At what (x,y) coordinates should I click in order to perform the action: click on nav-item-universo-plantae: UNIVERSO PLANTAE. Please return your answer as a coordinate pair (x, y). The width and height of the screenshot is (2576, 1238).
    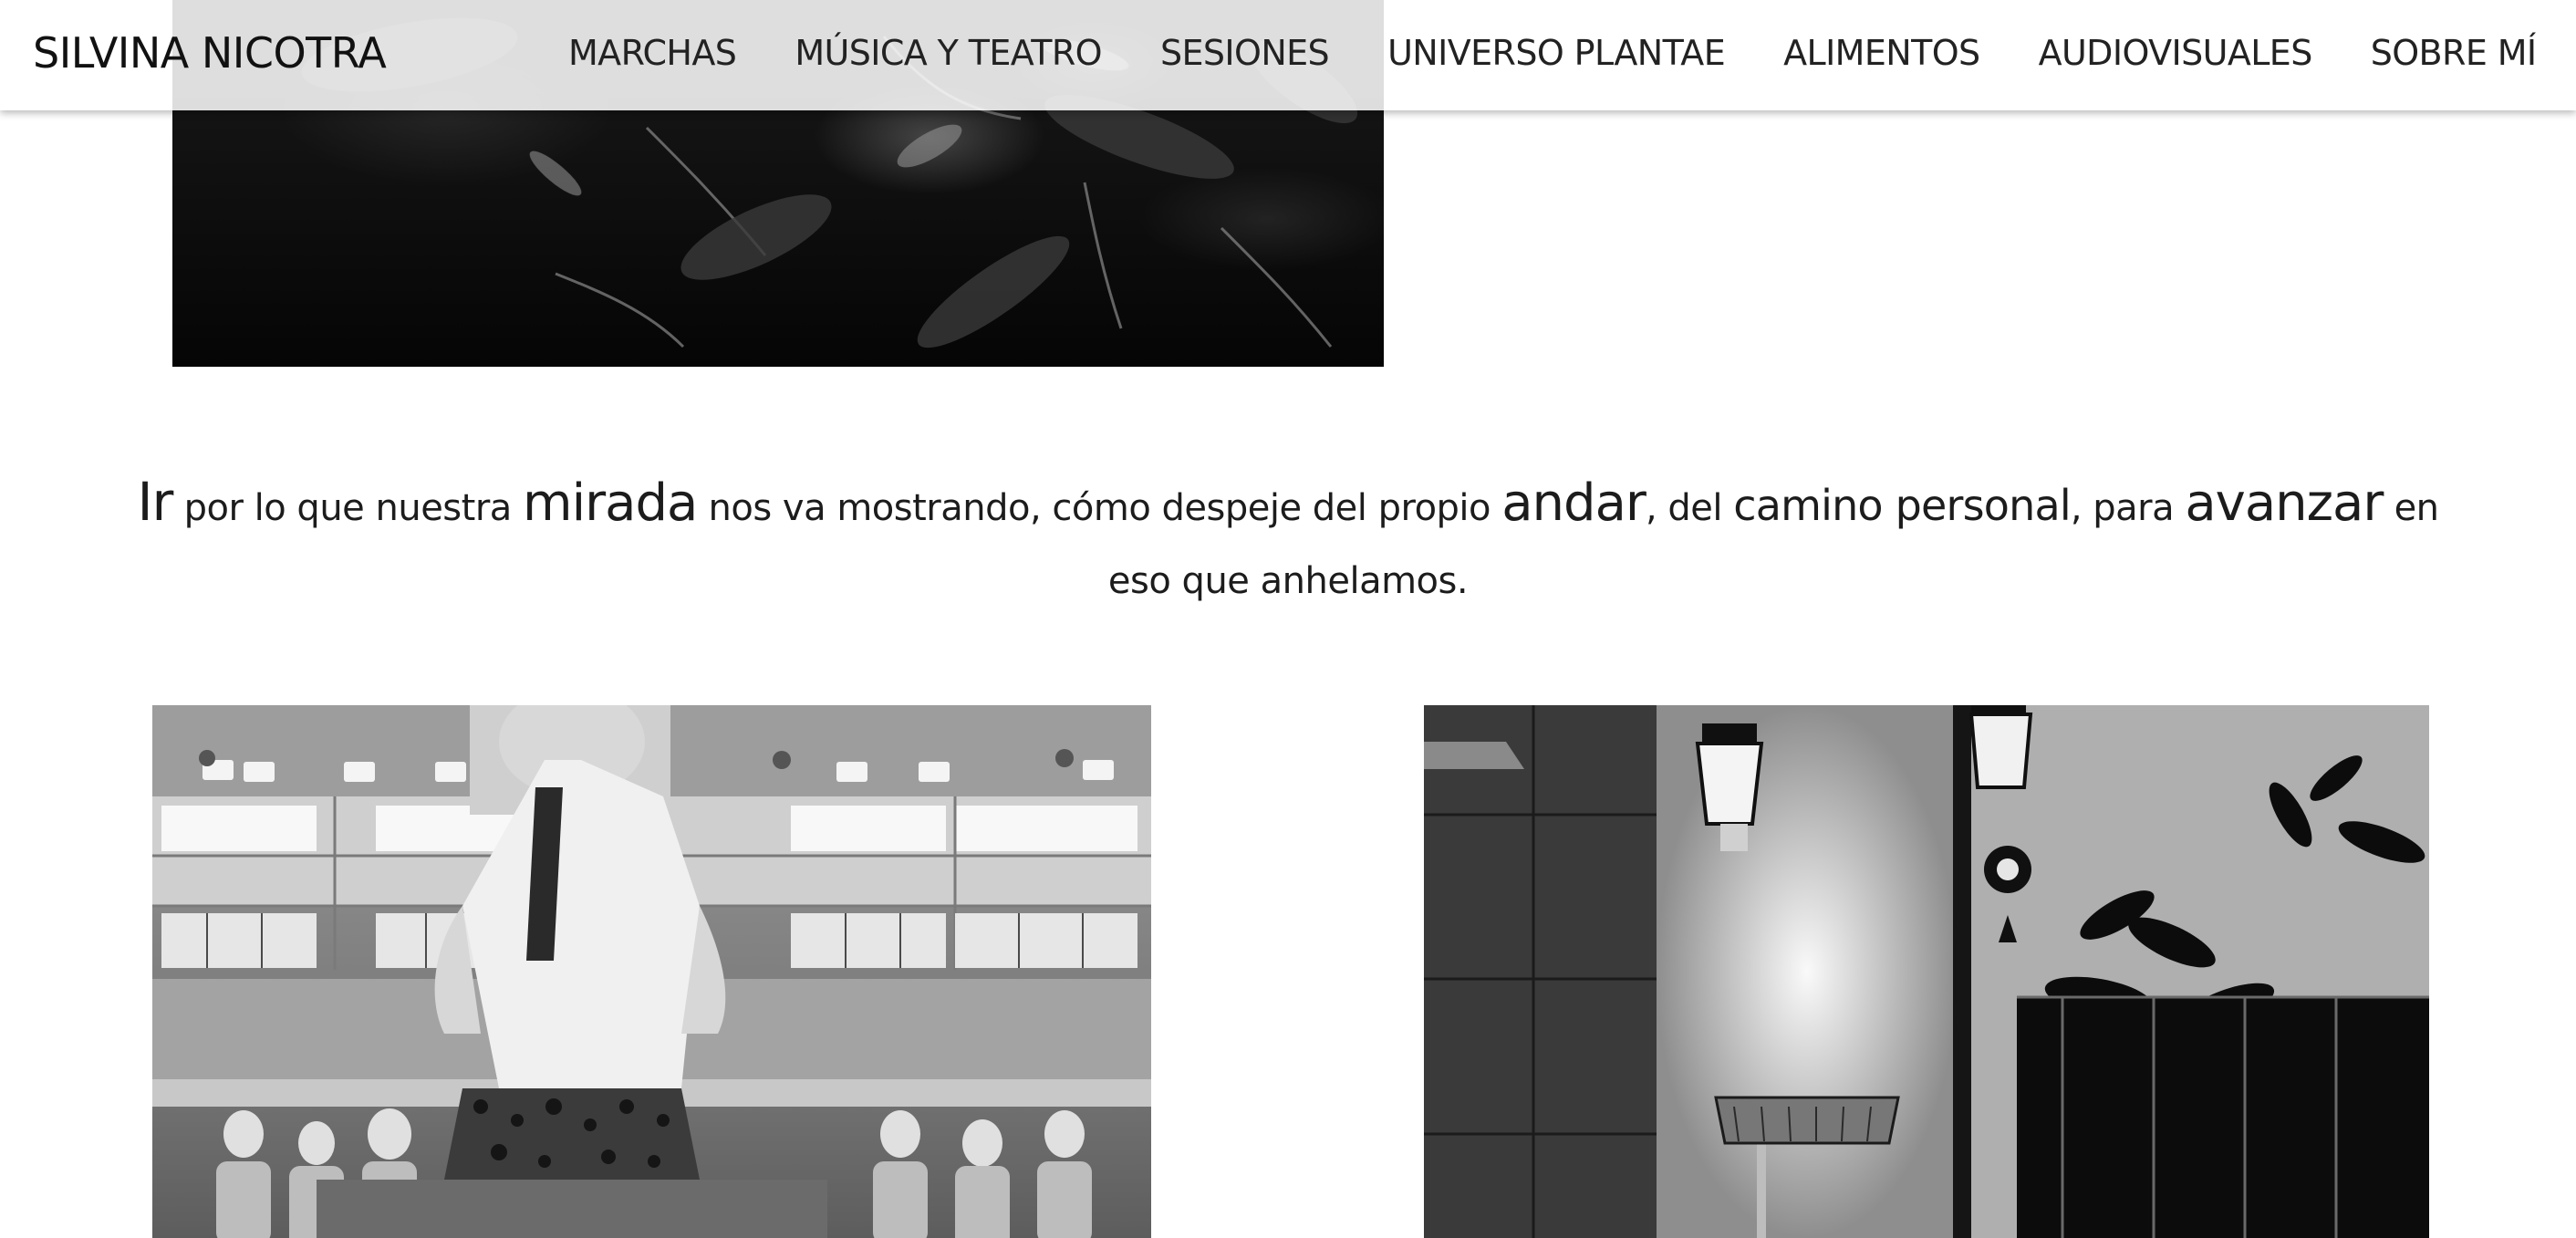
    Looking at the image, I should click on (1556, 53).